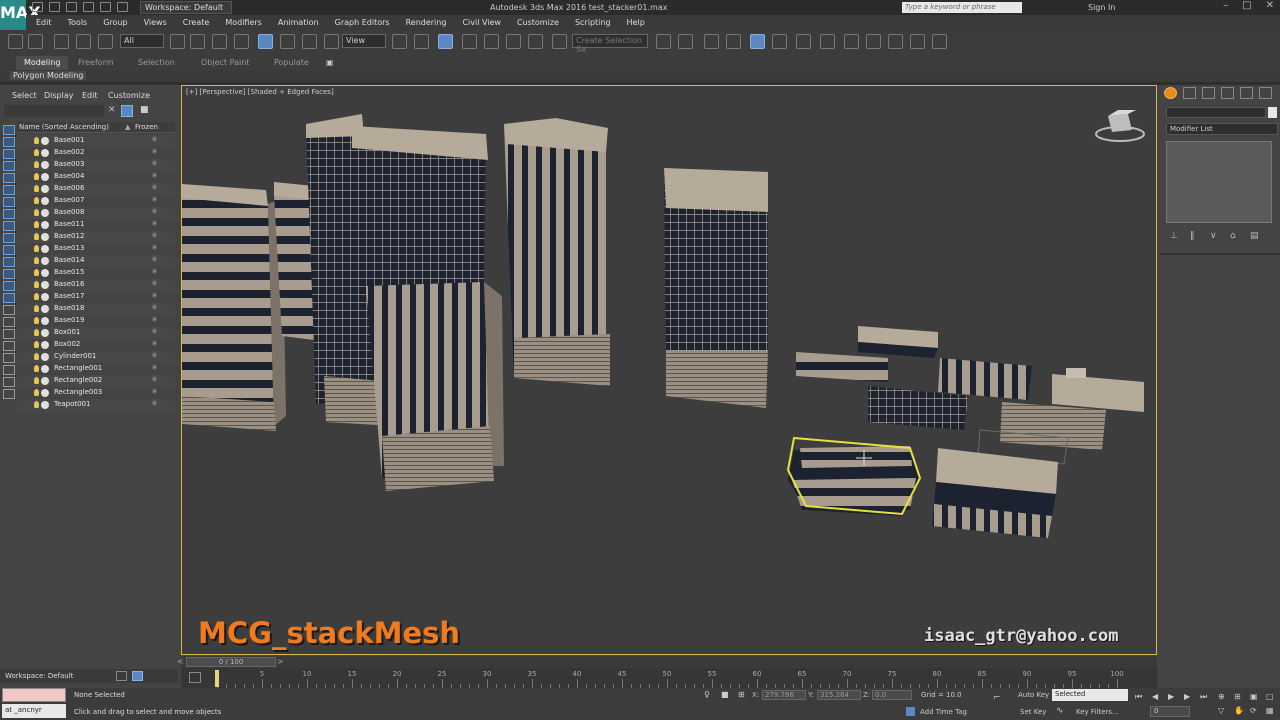  I want to click on time-tag-icon, so click(910, 711).